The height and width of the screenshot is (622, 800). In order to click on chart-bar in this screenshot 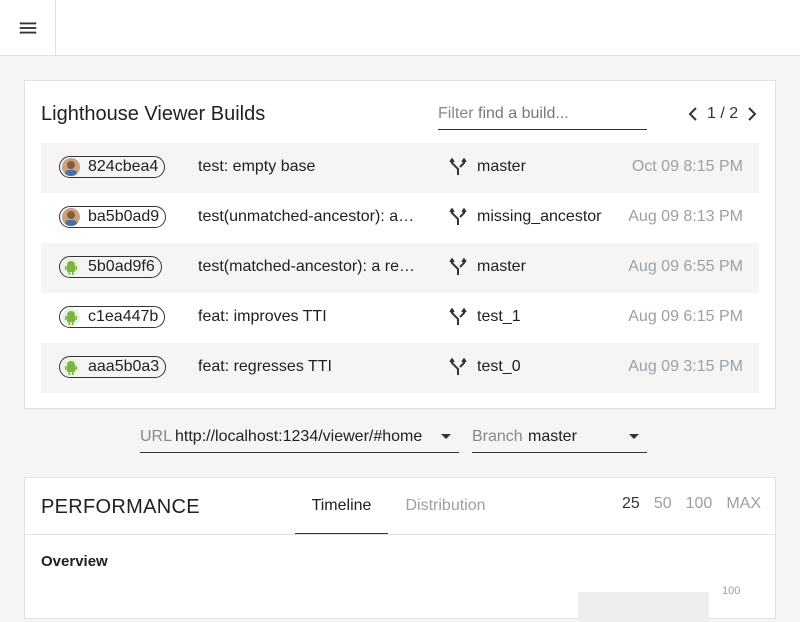, I will do `click(643, 607)`.